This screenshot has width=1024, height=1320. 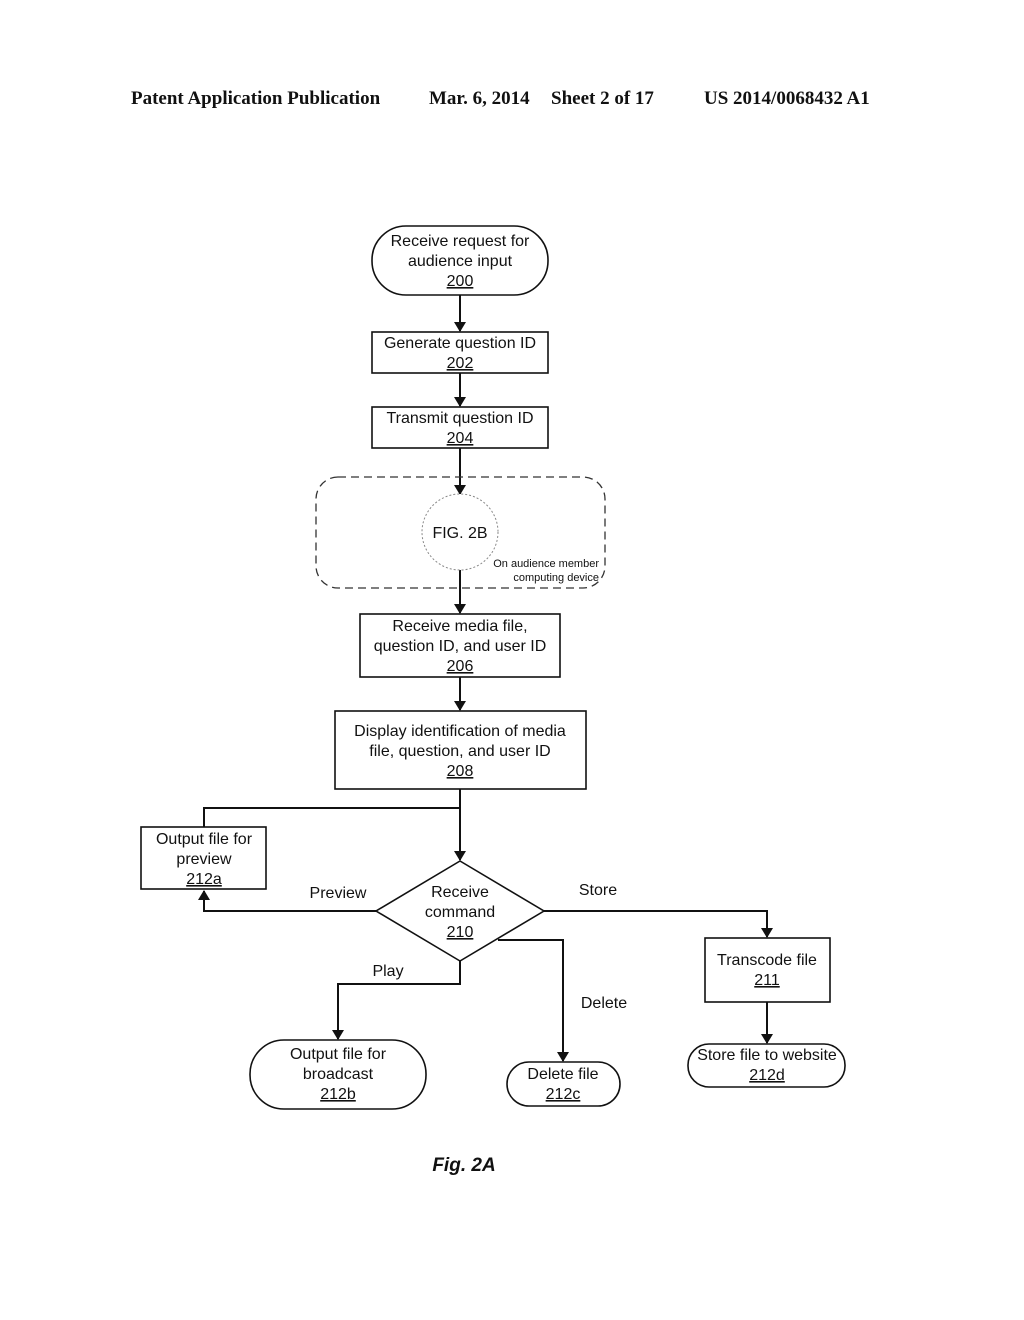 I want to click on node-212c-line1: Delete file, so click(x=562, y=1074).